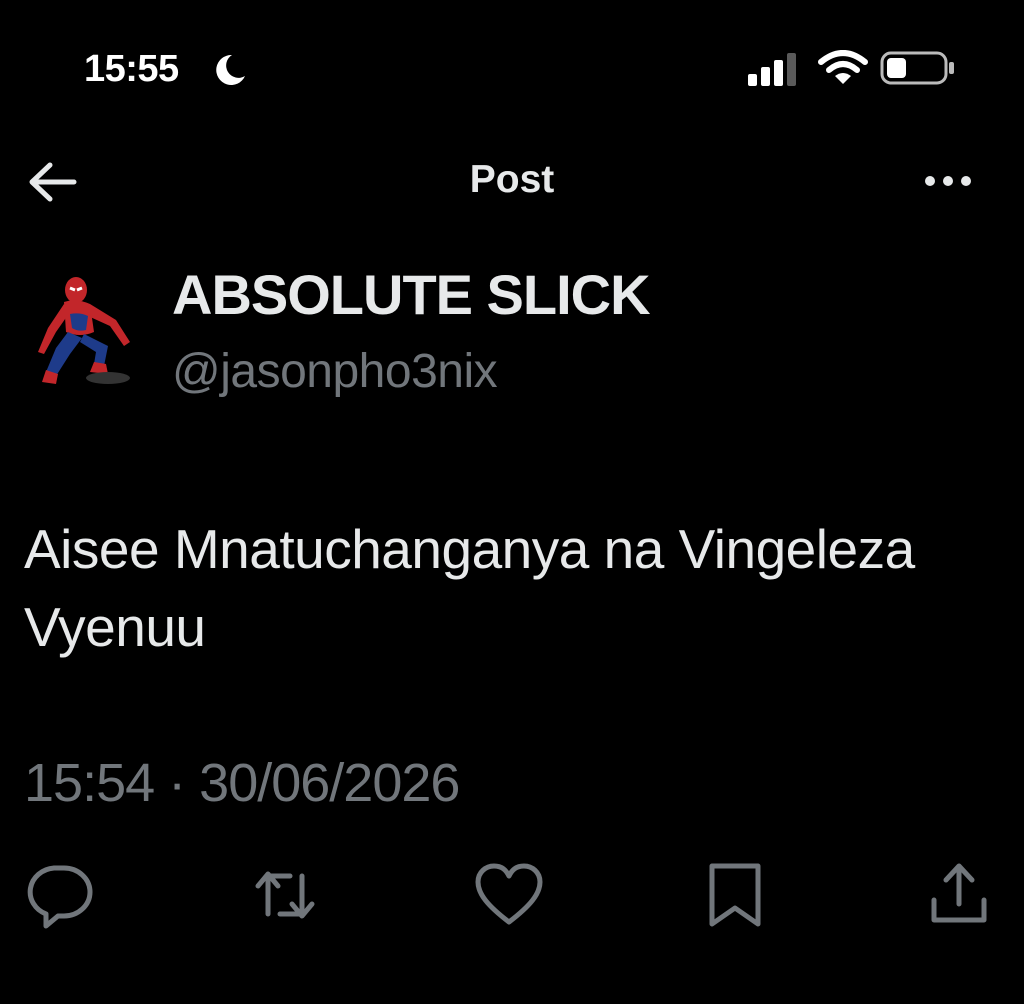 This screenshot has width=1024, height=1004. What do you see at coordinates (917, 68) in the screenshot?
I see `battery-icon` at bounding box center [917, 68].